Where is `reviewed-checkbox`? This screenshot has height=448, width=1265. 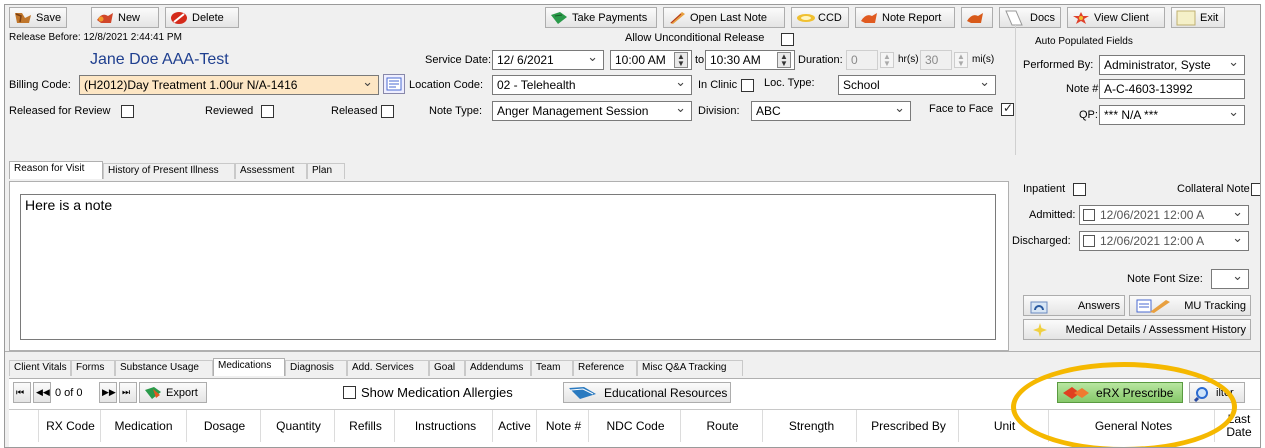 reviewed-checkbox is located at coordinates (267, 111).